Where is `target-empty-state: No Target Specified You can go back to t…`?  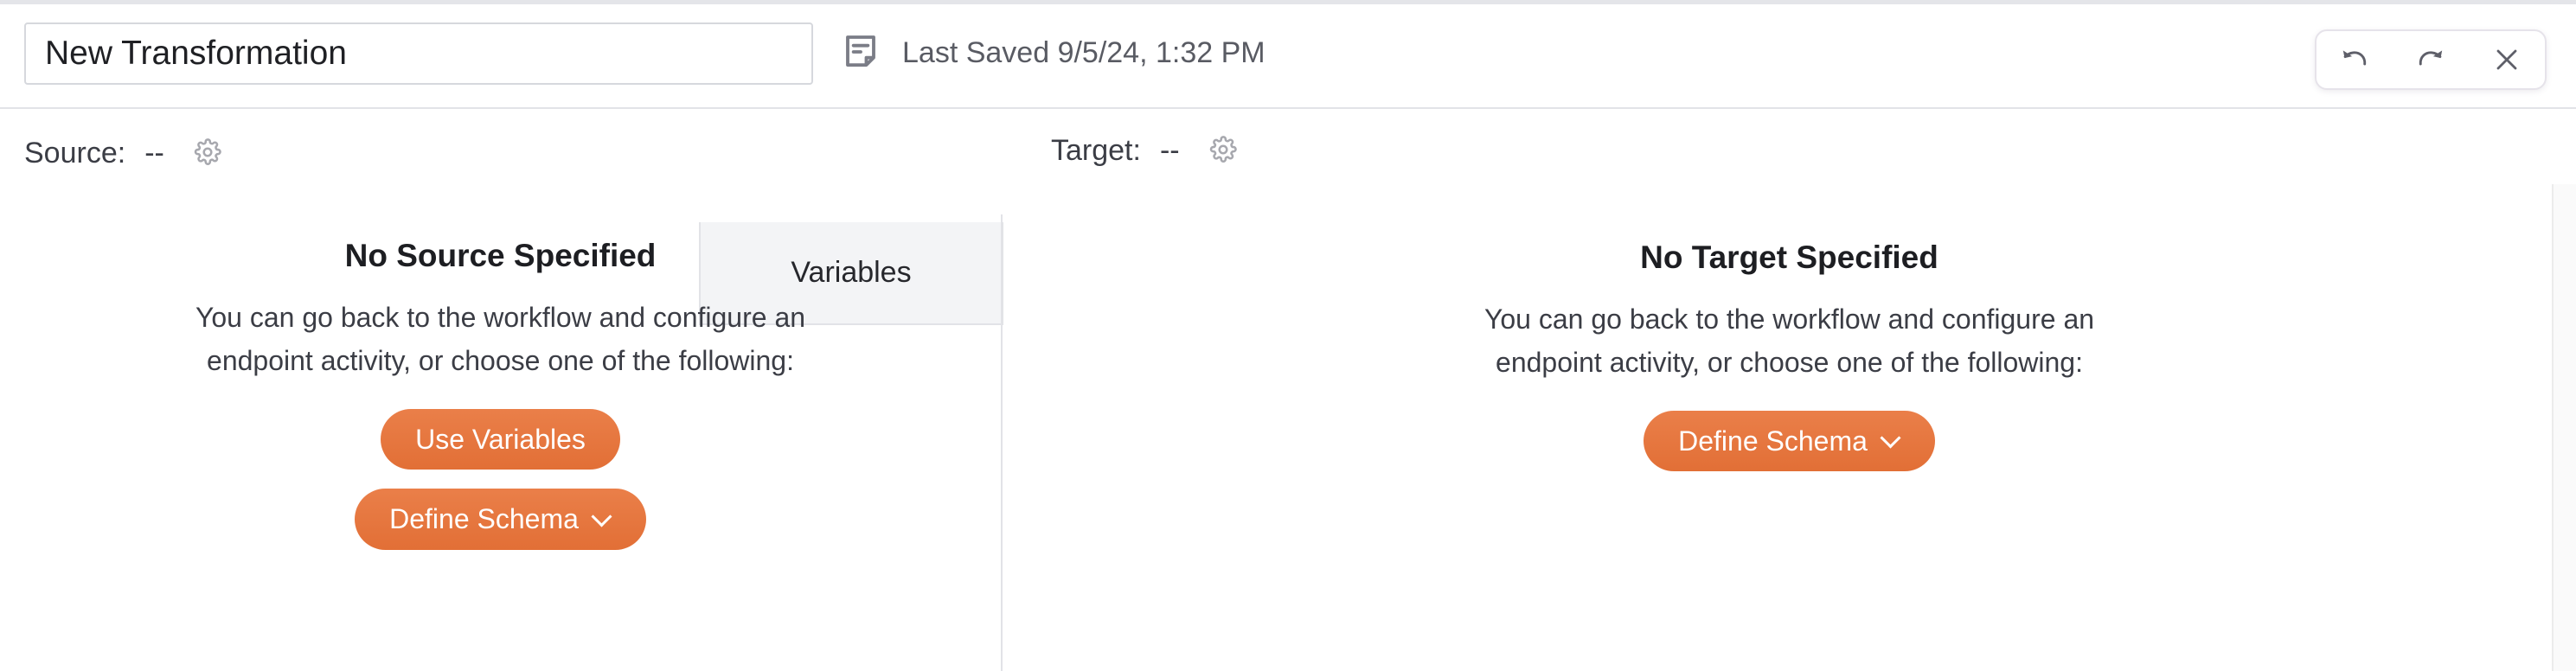 target-empty-state: No Target Specified You can go back to t… is located at coordinates (1790, 355).